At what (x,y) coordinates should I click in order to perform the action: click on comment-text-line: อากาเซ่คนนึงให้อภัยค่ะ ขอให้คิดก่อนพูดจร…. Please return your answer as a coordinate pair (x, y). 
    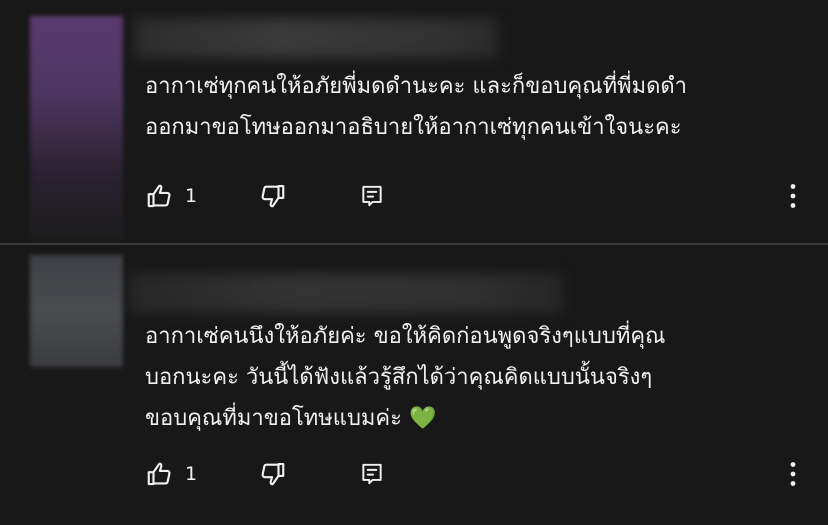
    Looking at the image, I should click on (405, 336).